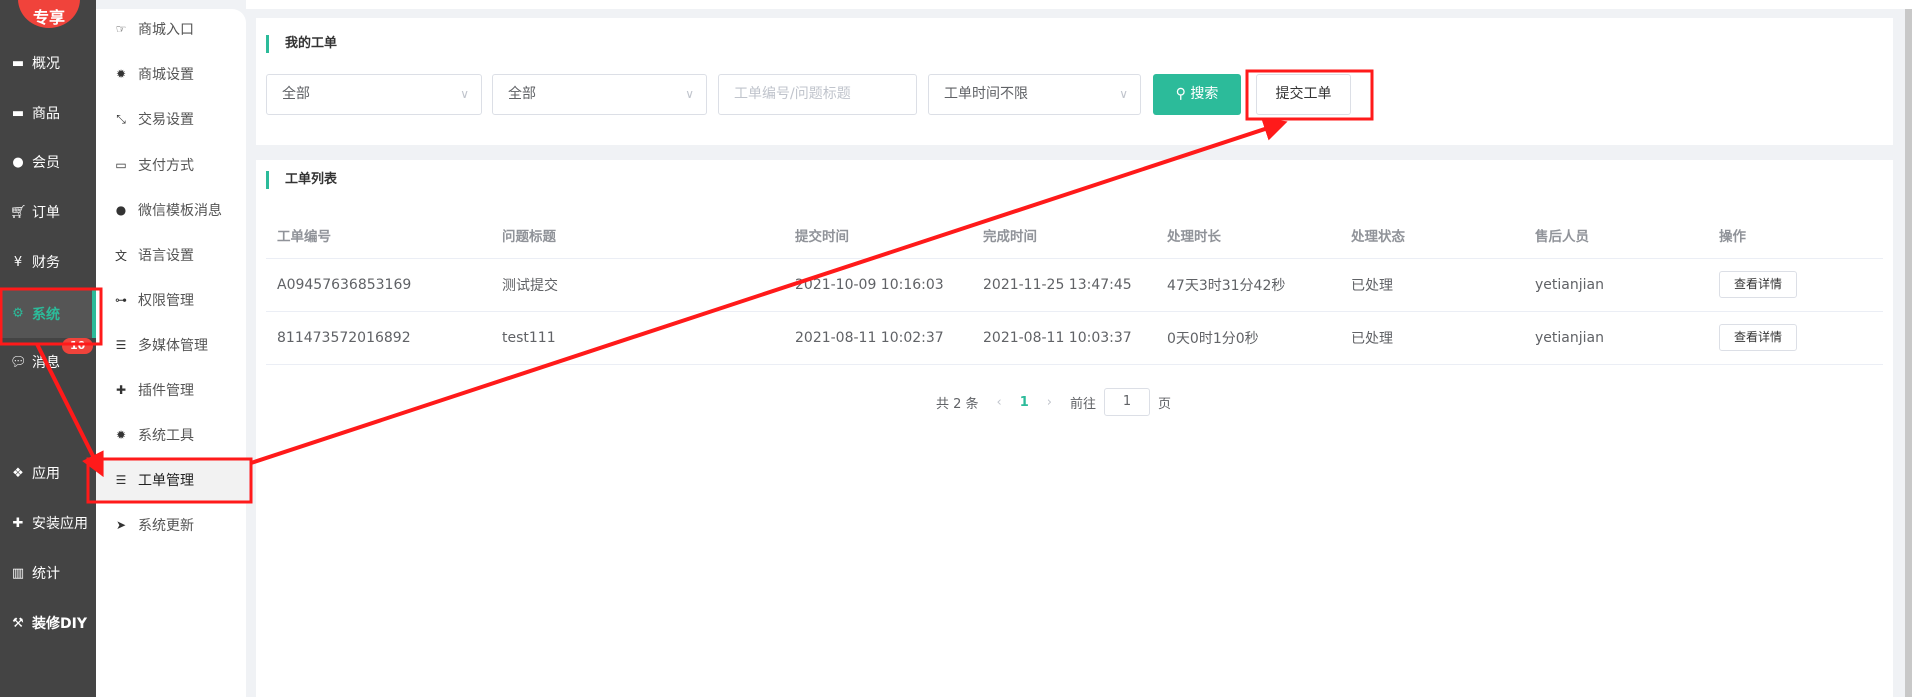 The image size is (1912, 697). Describe the element at coordinates (18, 473) in the screenshot. I see `cubes-icon: ❖` at that location.